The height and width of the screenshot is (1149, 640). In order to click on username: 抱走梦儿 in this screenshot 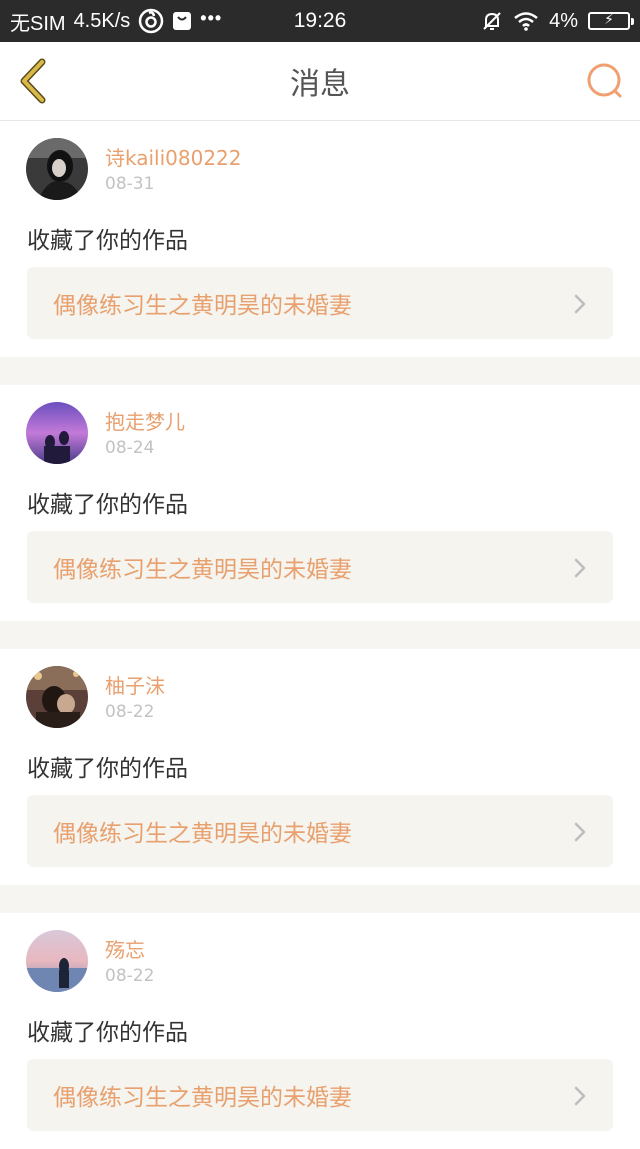, I will do `click(145, 420)`.